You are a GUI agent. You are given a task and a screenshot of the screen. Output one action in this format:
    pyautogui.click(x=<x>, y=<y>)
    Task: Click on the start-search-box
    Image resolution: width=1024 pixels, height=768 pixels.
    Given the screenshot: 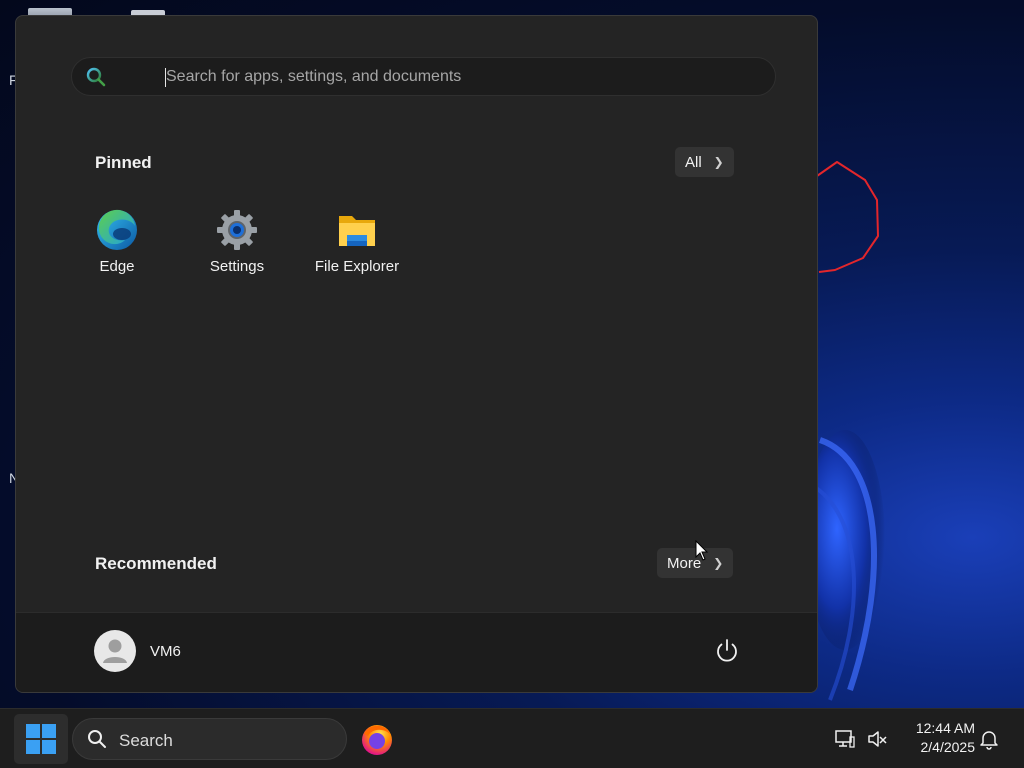 What is the action you would take?
    pyautogui.click(x=423, y=76)
    